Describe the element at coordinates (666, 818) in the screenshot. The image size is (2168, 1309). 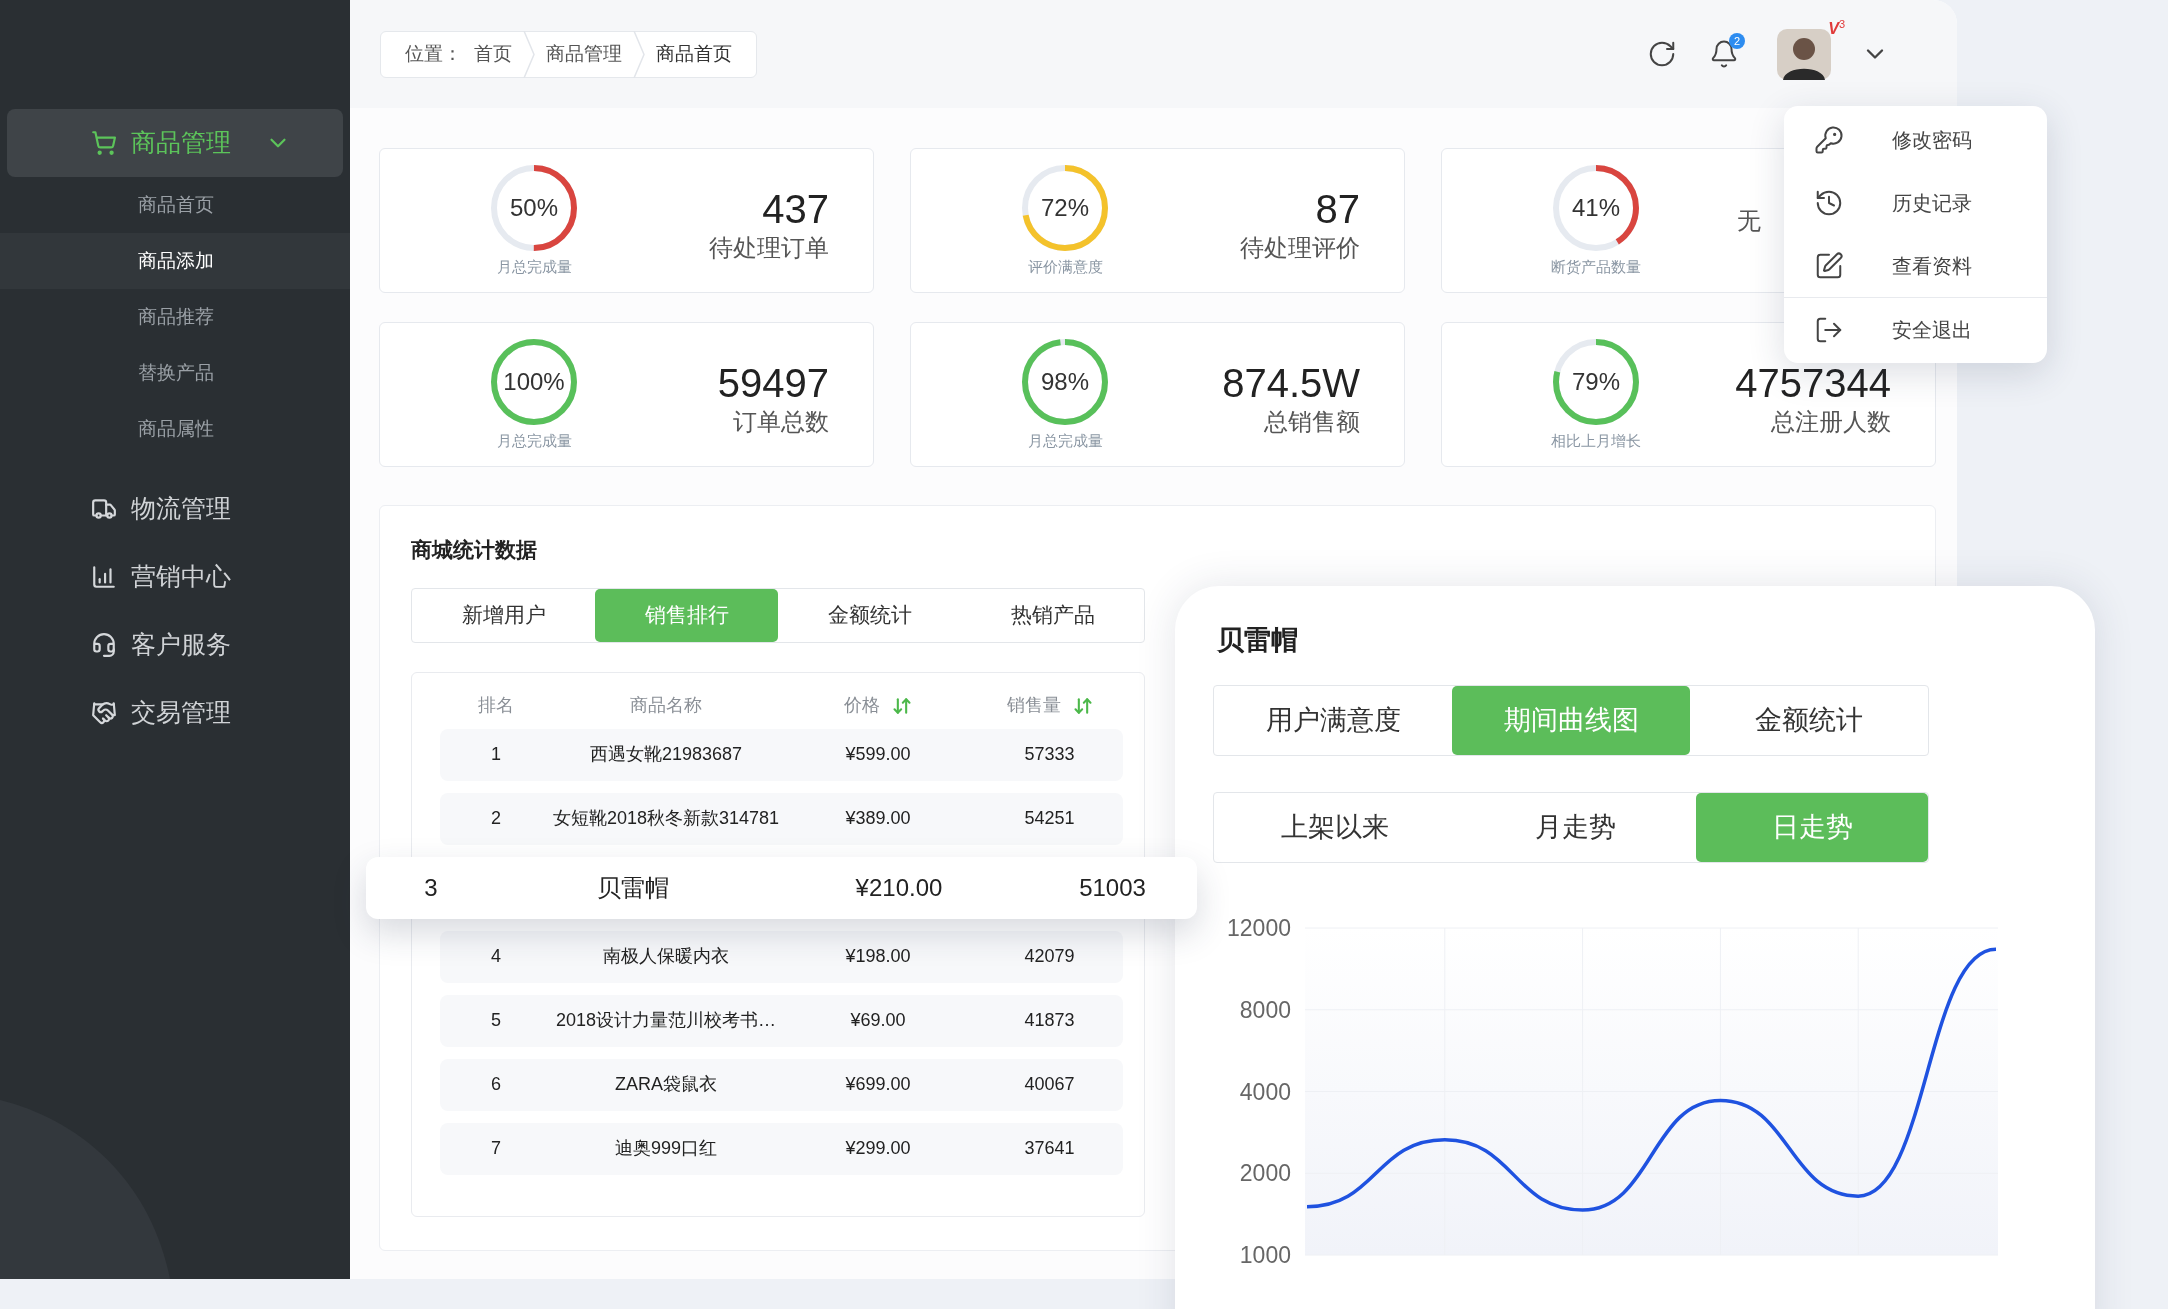
I see `table-cell-text: 女短靴2018秋冬新款314781` at that location.